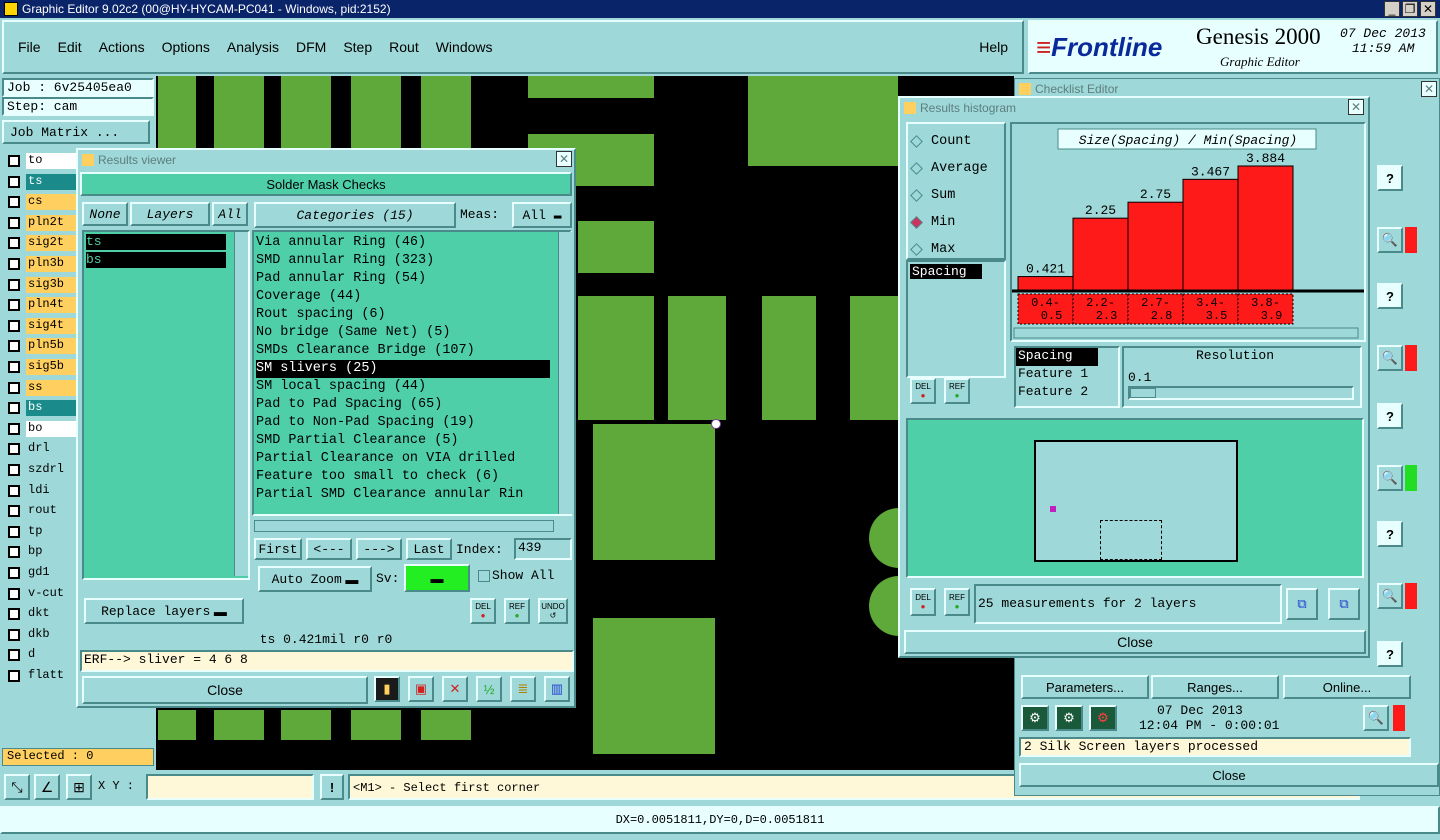  I want to click on zoom-tool-icon: ⤡, so click(17, 787).